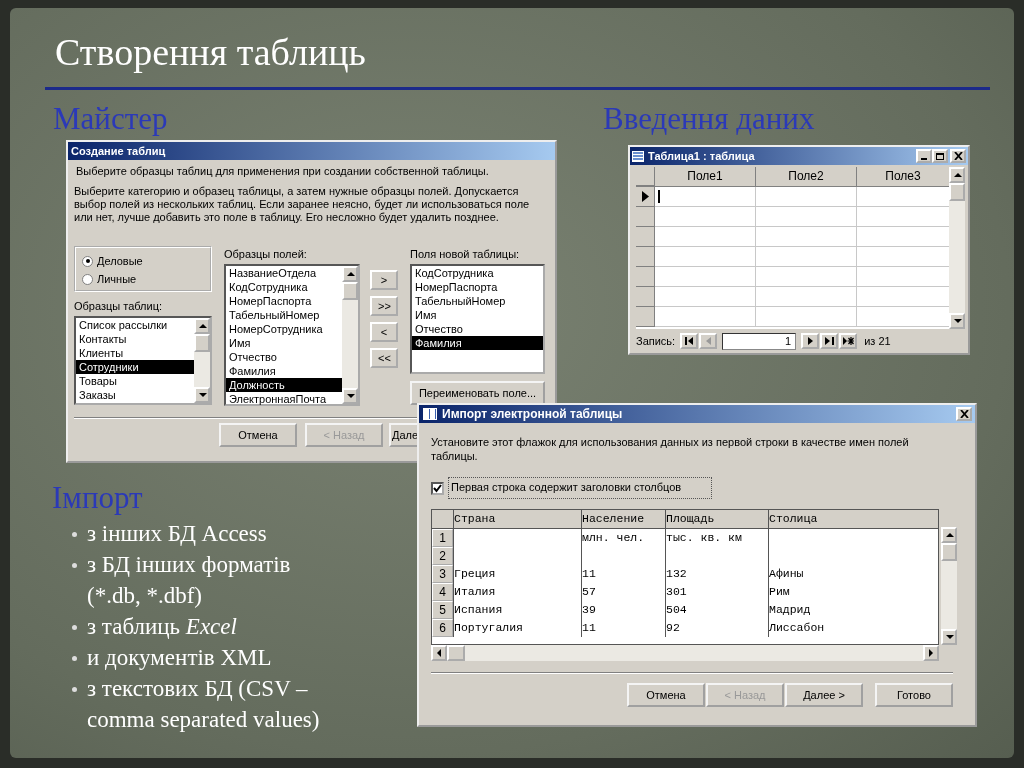  Describe the element at coordinates (284, 385) in the screenshot. I see `list-item: Должность` at that location.